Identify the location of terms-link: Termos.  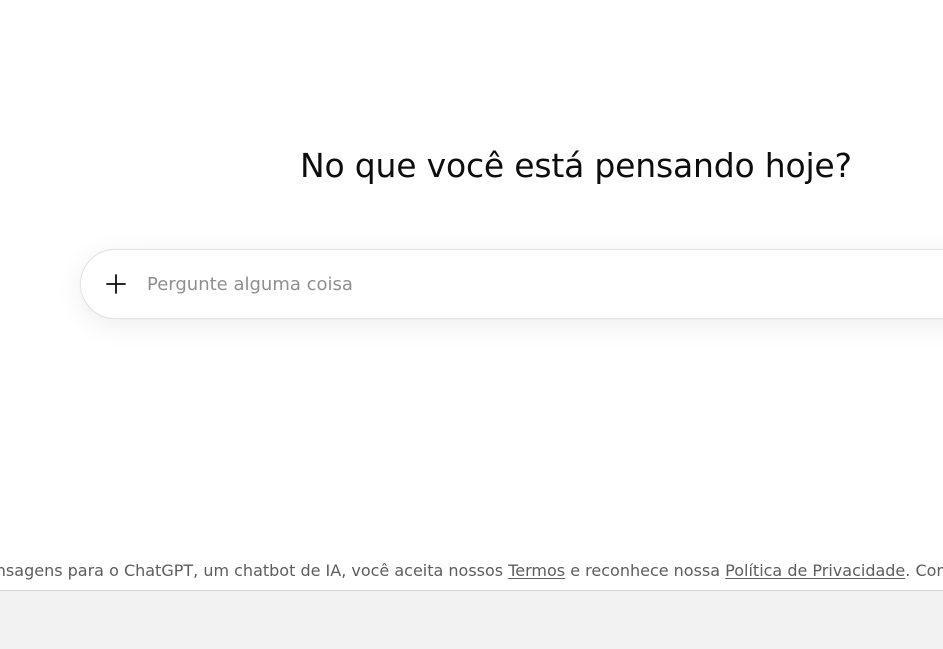
(536, 570).